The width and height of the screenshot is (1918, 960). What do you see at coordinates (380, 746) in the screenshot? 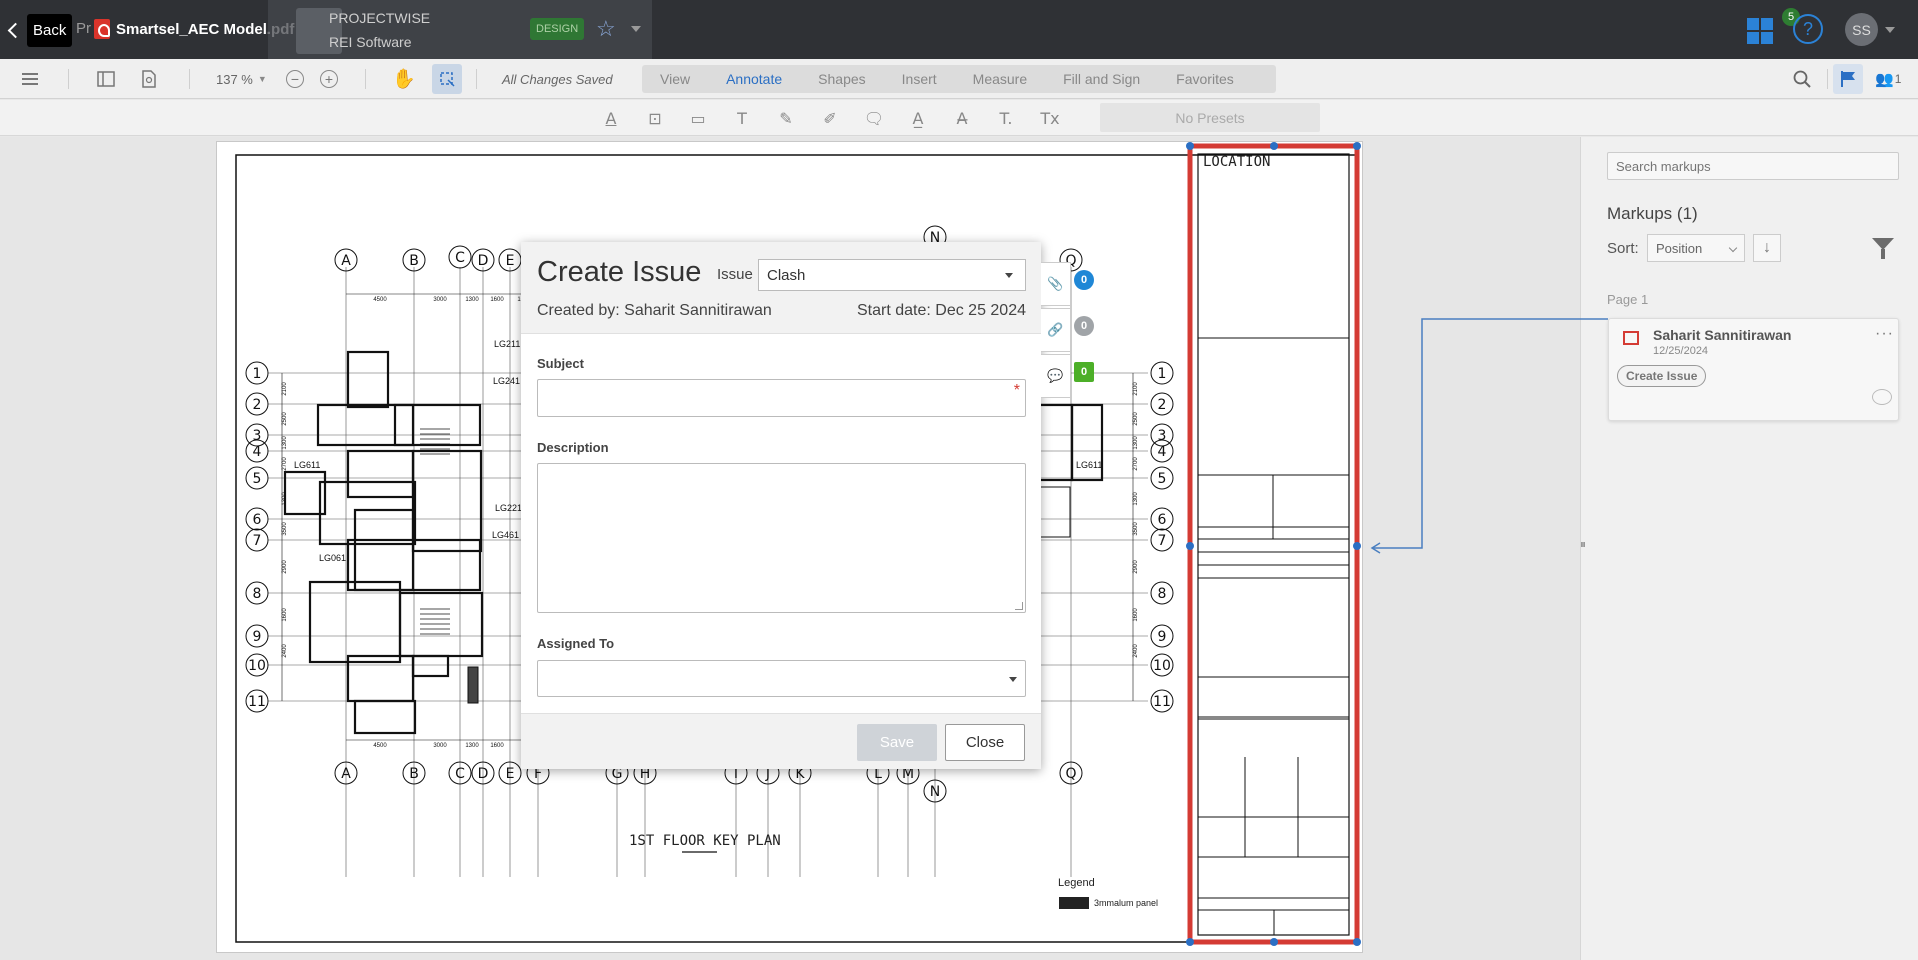
I see `dimension-text: 4500` at bounding box center [380, 746].